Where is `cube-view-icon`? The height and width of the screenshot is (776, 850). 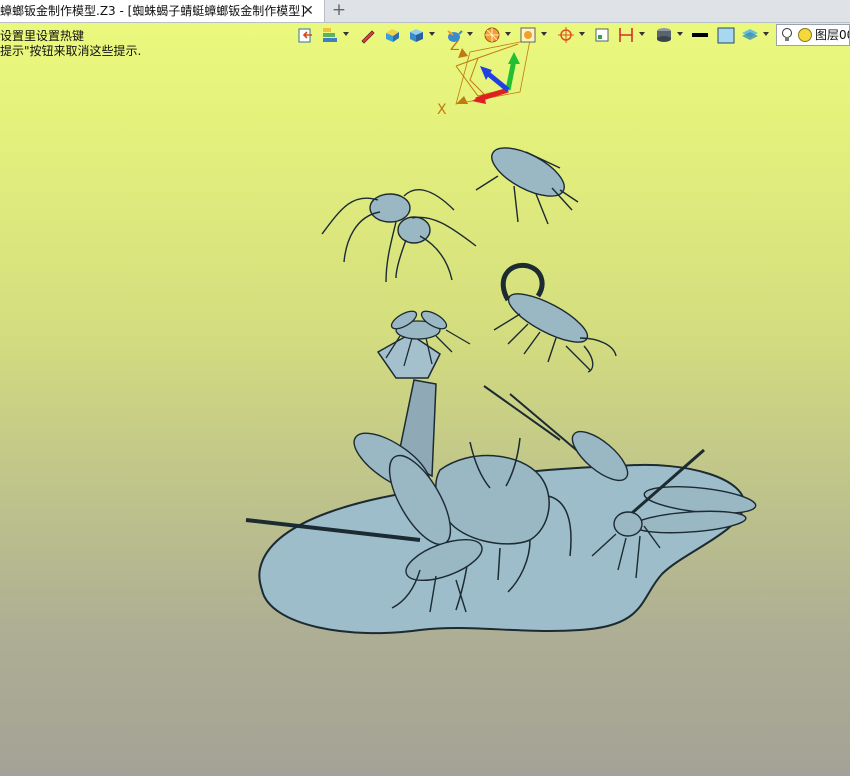 cube-view-icon is located at coordinates (416, 35).